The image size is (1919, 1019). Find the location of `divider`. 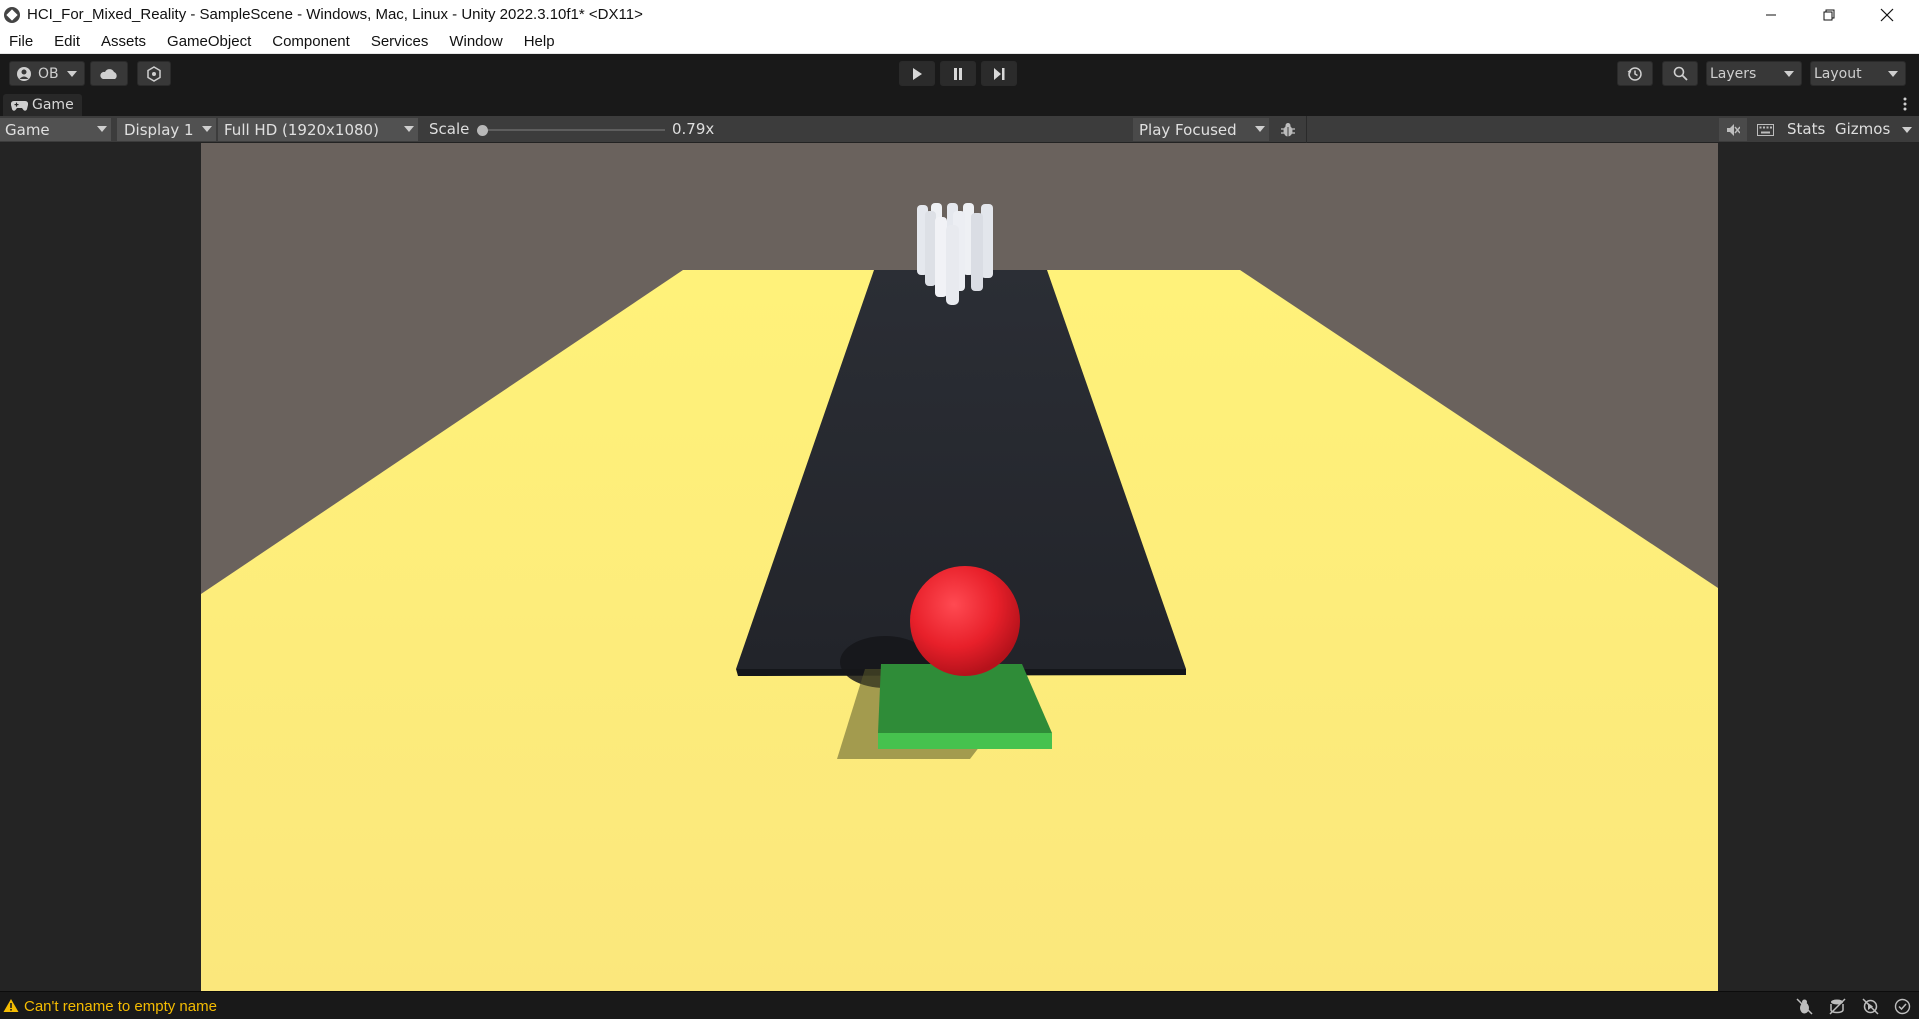

divider is located at coordinates (1306, 129).